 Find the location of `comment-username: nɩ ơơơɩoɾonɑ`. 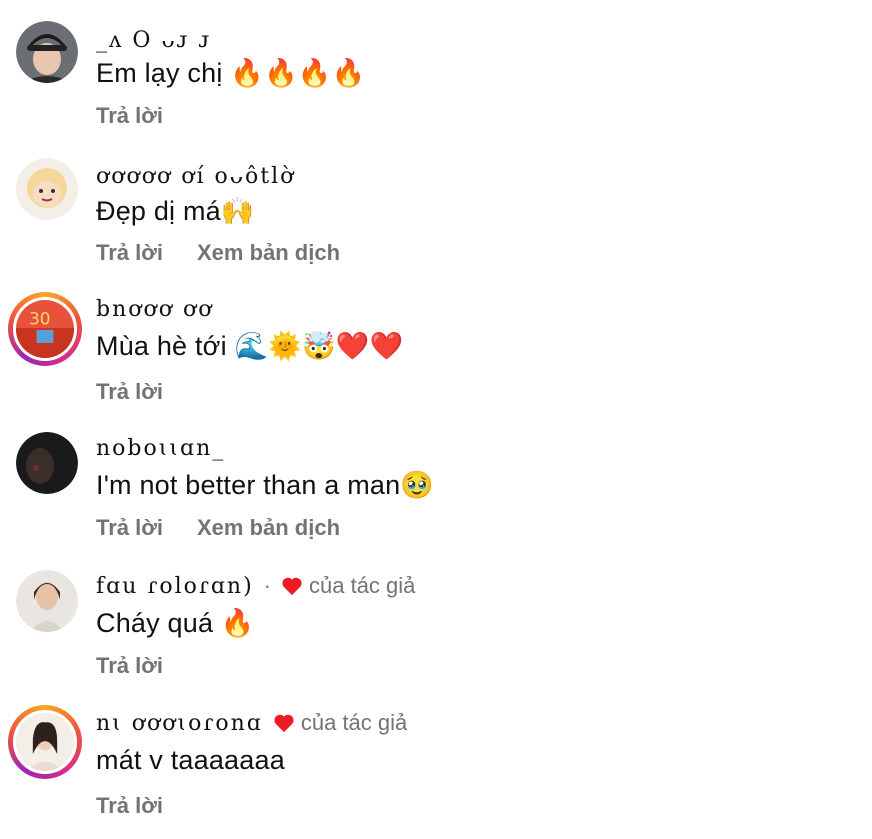

comment-username: nɩ ơơơɩoɾonɑ is located at coordinates (179, 723).